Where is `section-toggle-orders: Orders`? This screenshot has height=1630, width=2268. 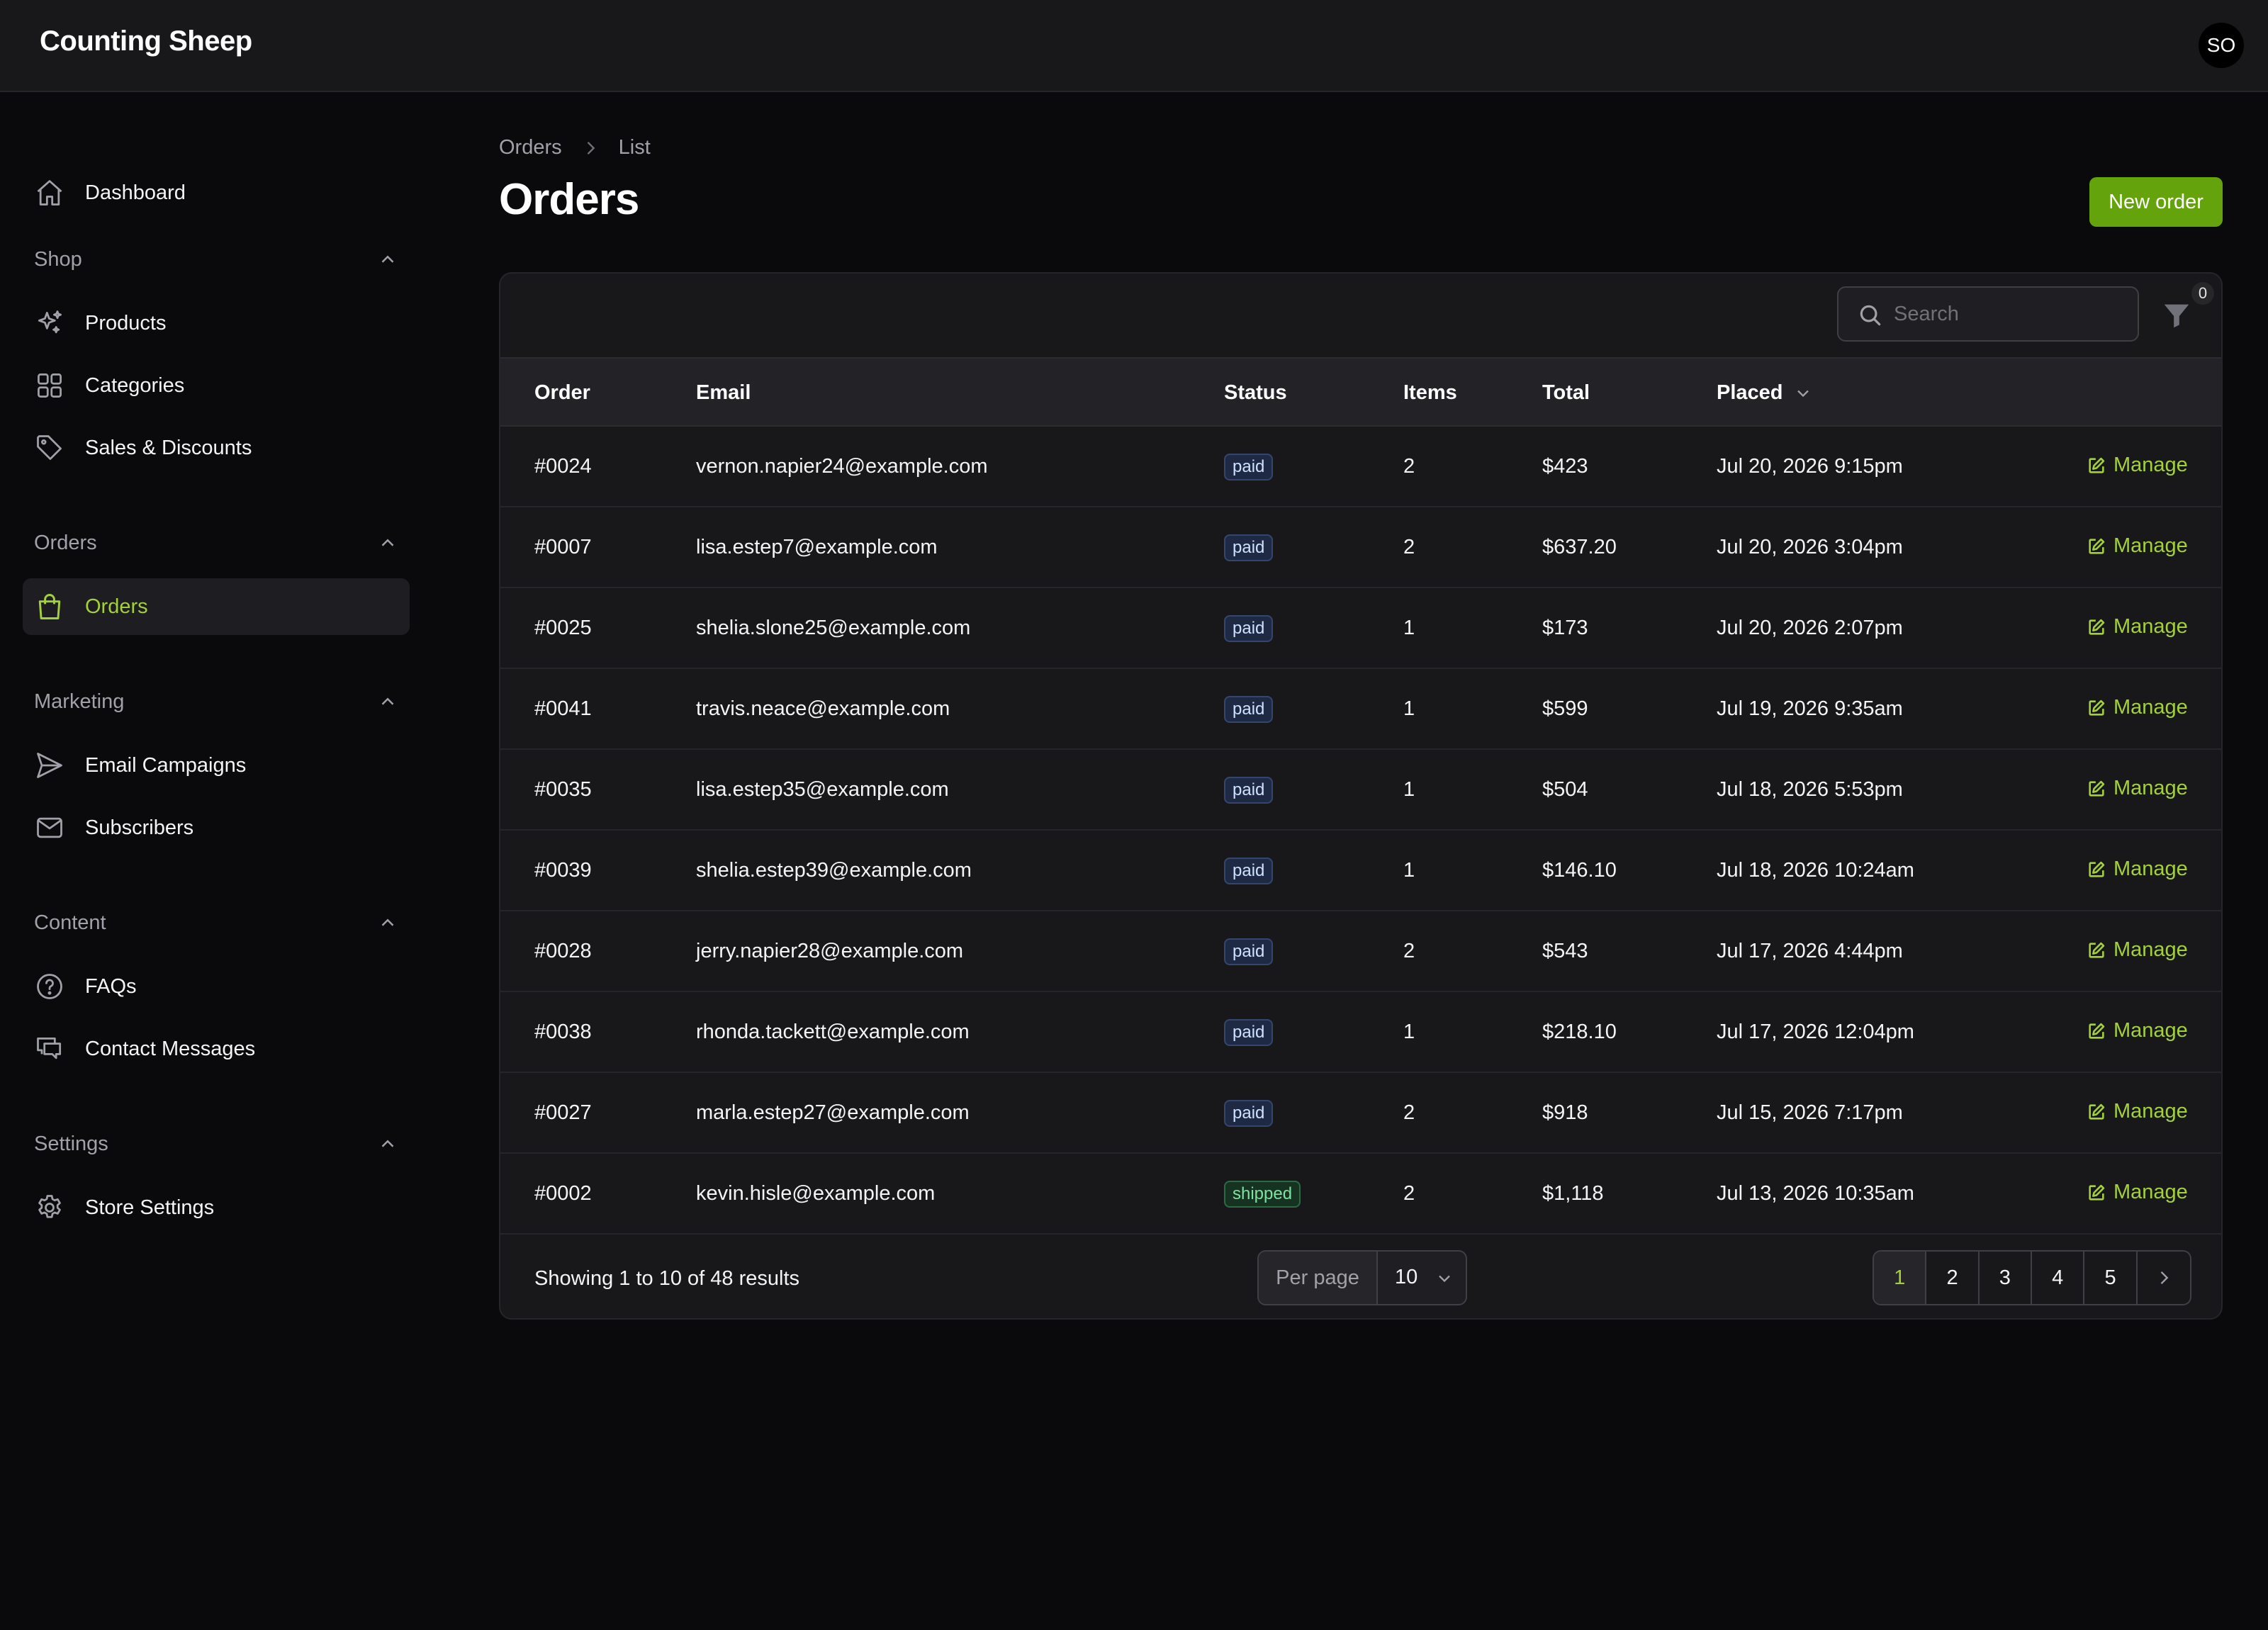 section-toggle-orders: Orders is located at coordinates (216, 543).